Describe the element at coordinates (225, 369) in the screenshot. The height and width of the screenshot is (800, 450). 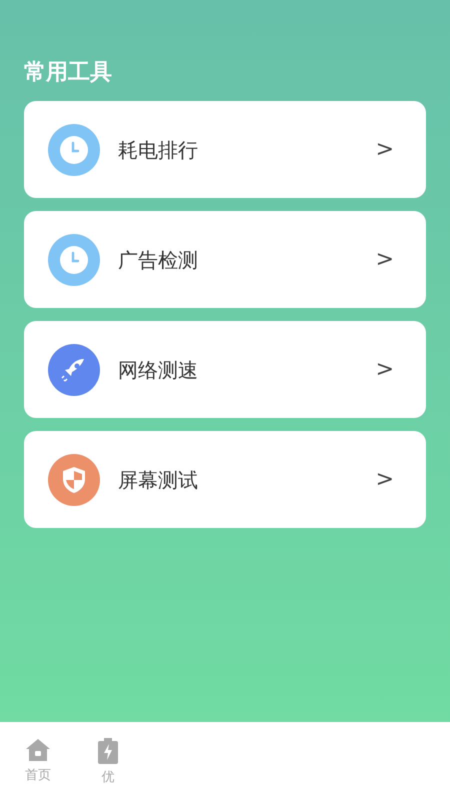
I see `tool-card: 网络测速 >` at that location.